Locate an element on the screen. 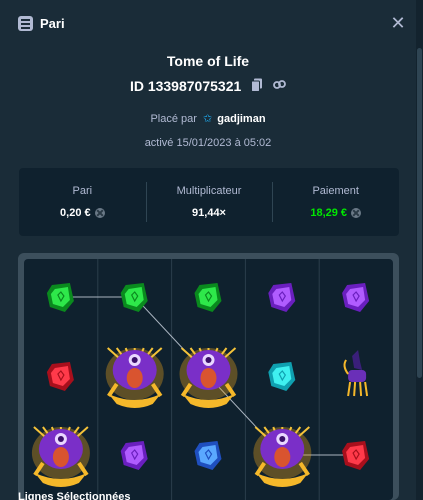 The height and width of the screenshot is (500, 423). bet-id-row: ID 133987075321 is located at coordinates (208, 86).